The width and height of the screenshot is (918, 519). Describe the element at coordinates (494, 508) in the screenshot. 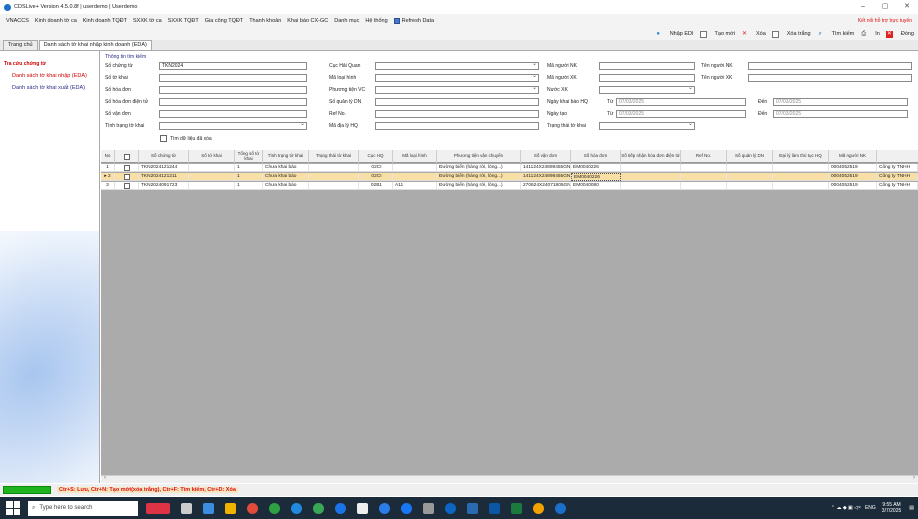

I see `outlook-icon` at that location.